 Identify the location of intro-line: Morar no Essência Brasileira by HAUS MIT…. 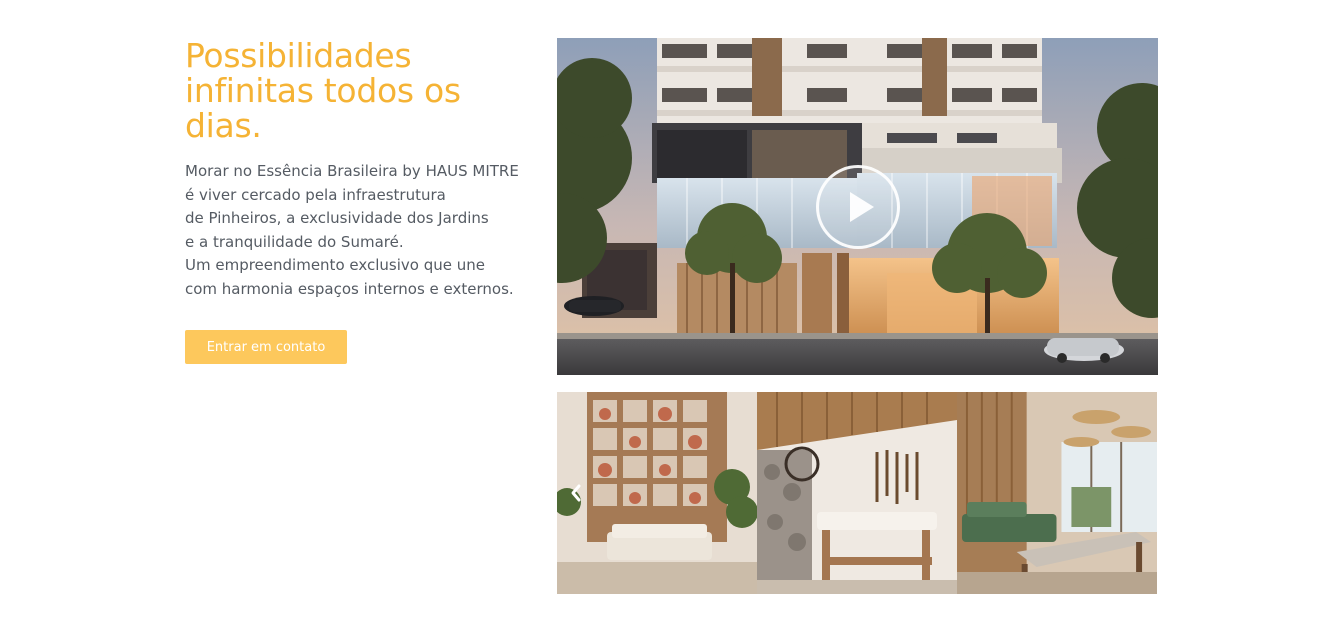
(352, 171).